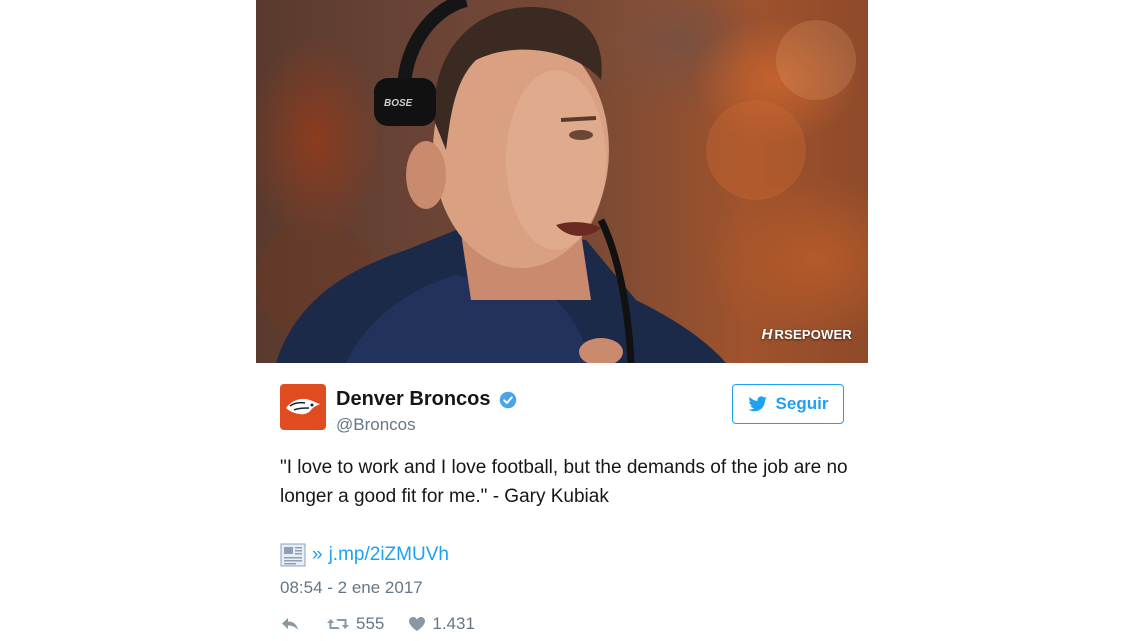 This screenshot has height=641, width=1140. I want to click on tweet-header: Denver Broncos @Broncos Seguir, so click(562, 409).